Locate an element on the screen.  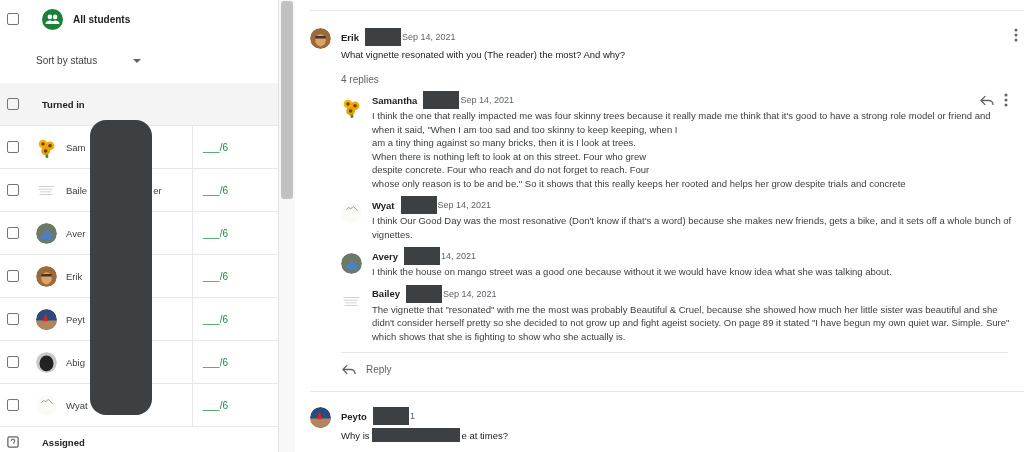
reply-button: Reply is located at coordinates (367, 369).